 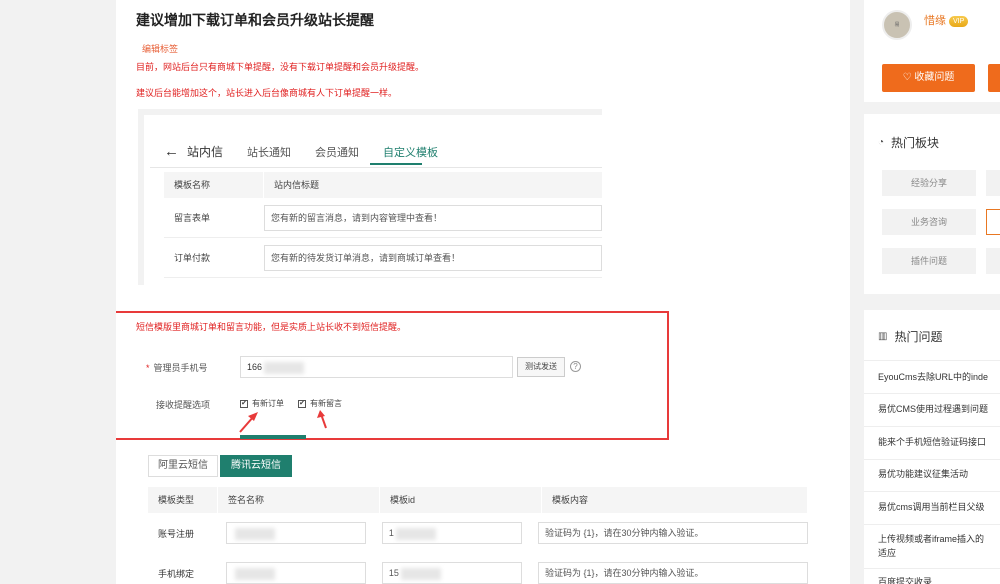 What do you see at coordinates (280, 67) in the screenshot?
I see `post-paragraph-1: 目前，网站后台只有商城下单提醒，没有下载订单提醒和会员升级提醒。` at bounding box center [280, 67].